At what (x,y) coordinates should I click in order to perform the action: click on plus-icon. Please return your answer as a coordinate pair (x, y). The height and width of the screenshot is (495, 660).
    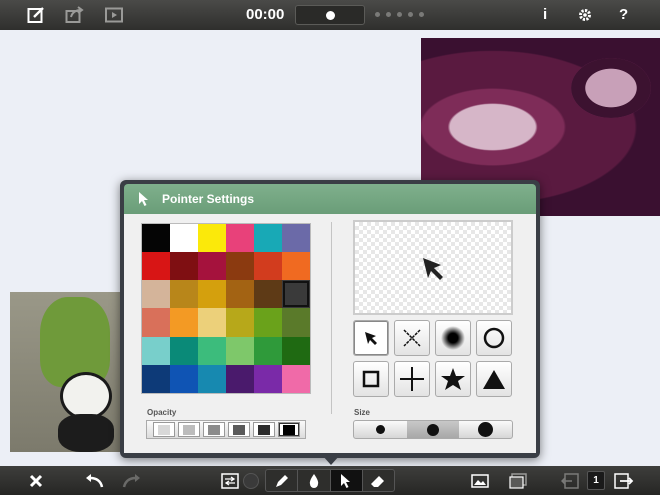
    Looking at the image, I should click on (412, 379).